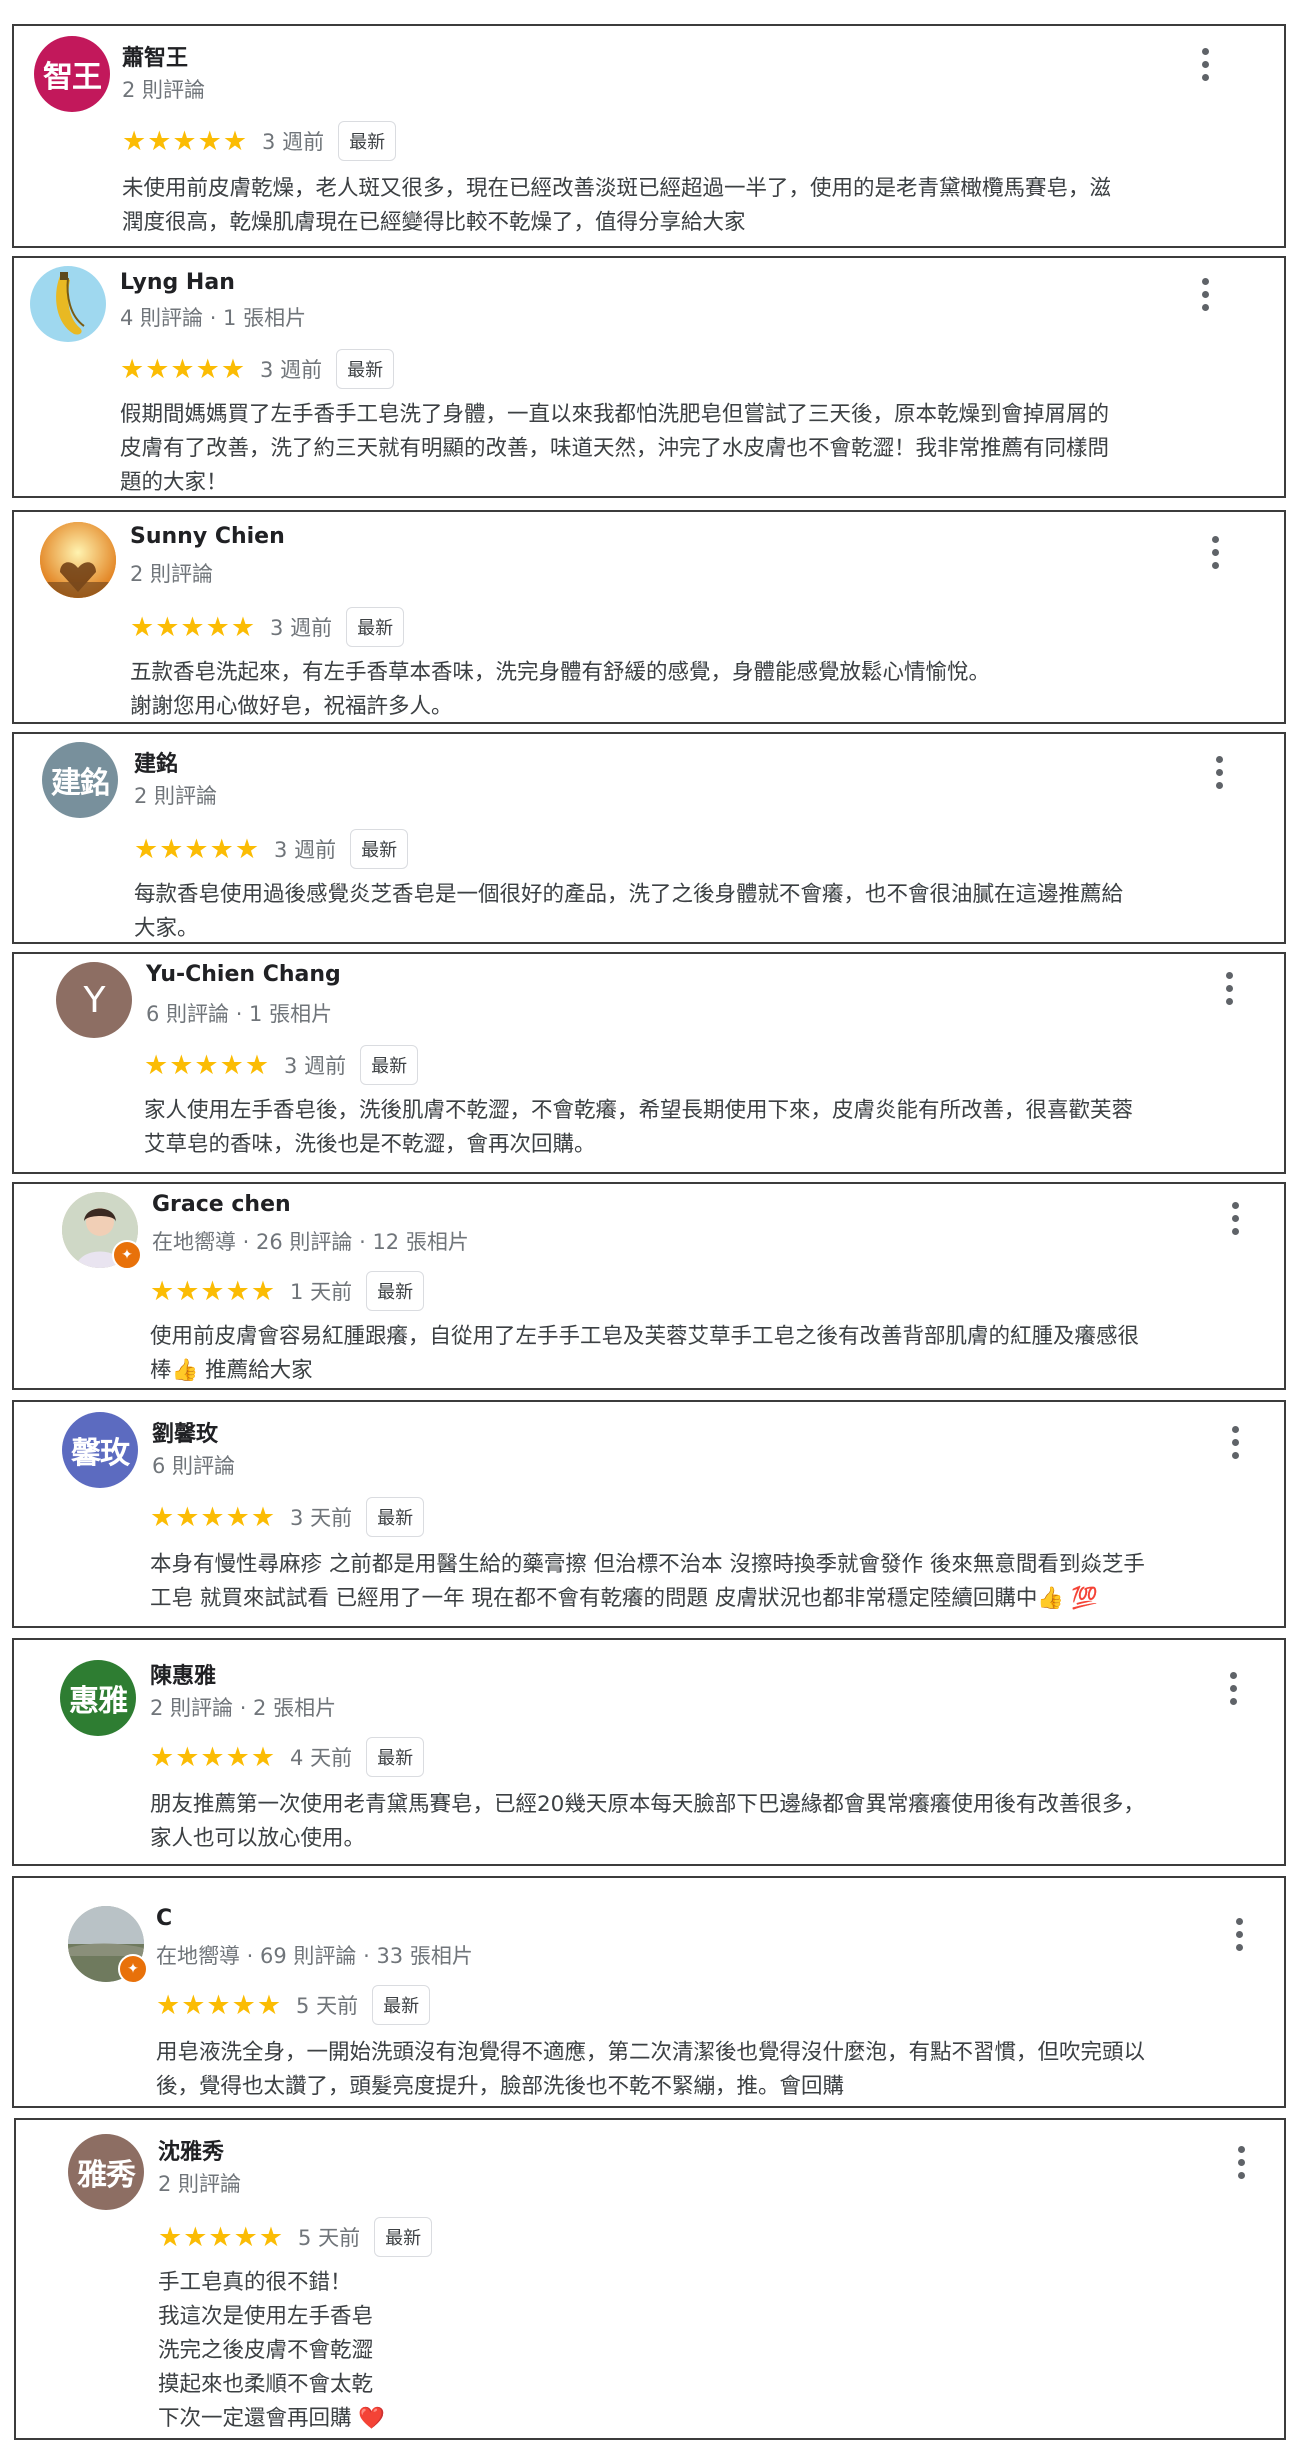 The height and width of the screenshot is (2449, 1300). I want to click on avatar: 智王, so click(72, 74).